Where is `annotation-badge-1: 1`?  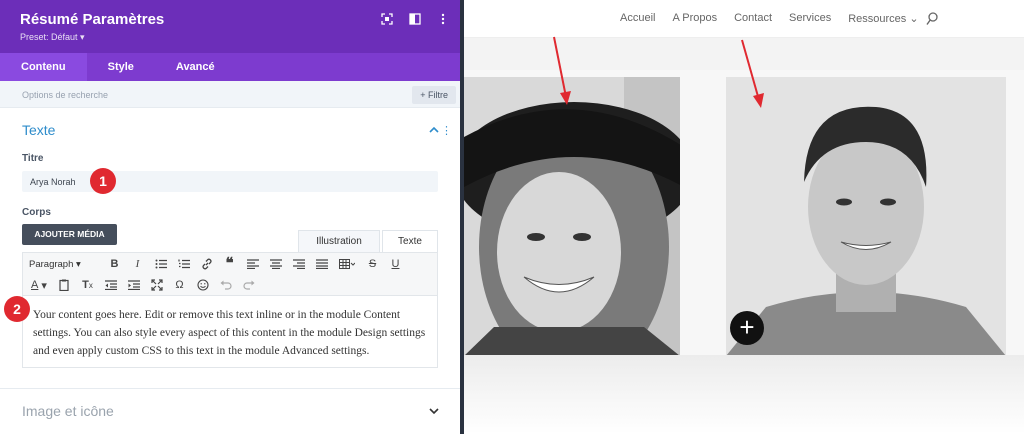
annotation-badge-1: 1 is located at coordinates (103, 181).